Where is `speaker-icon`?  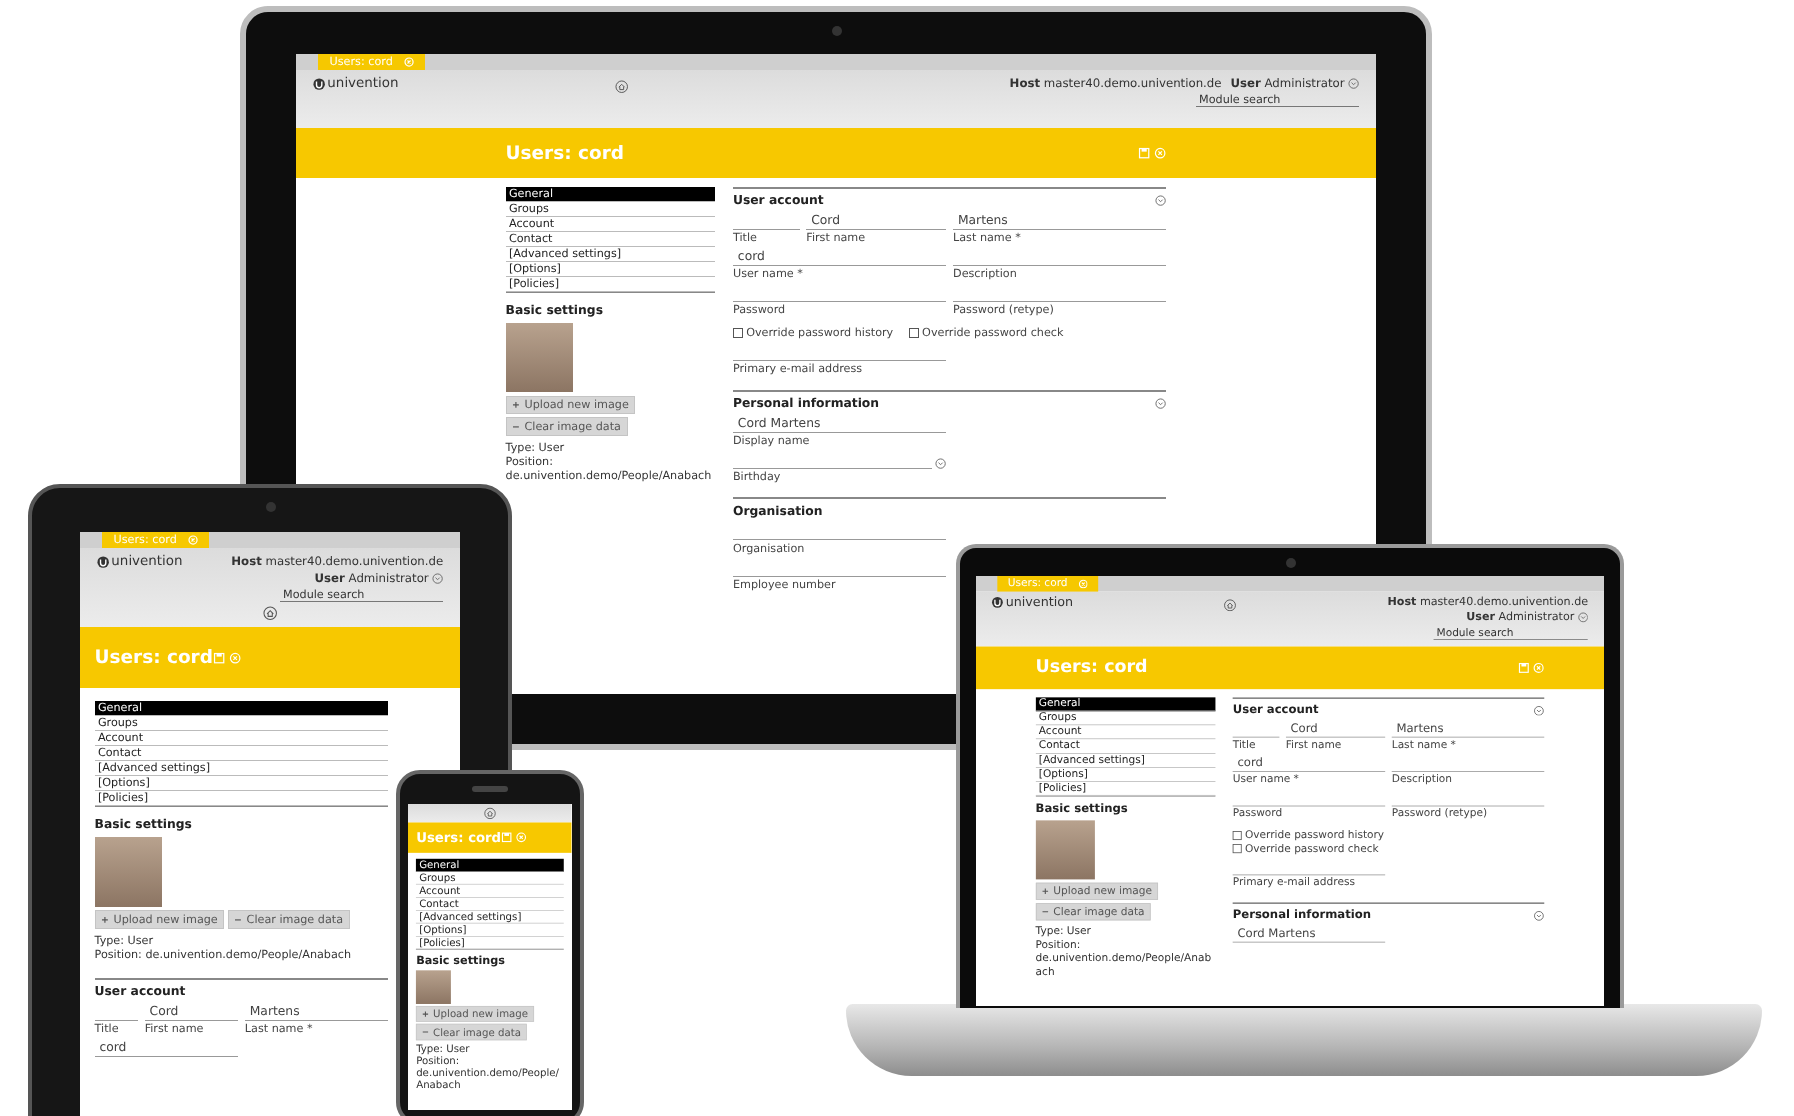
speaker-icon is located at coordinates (490, 789).